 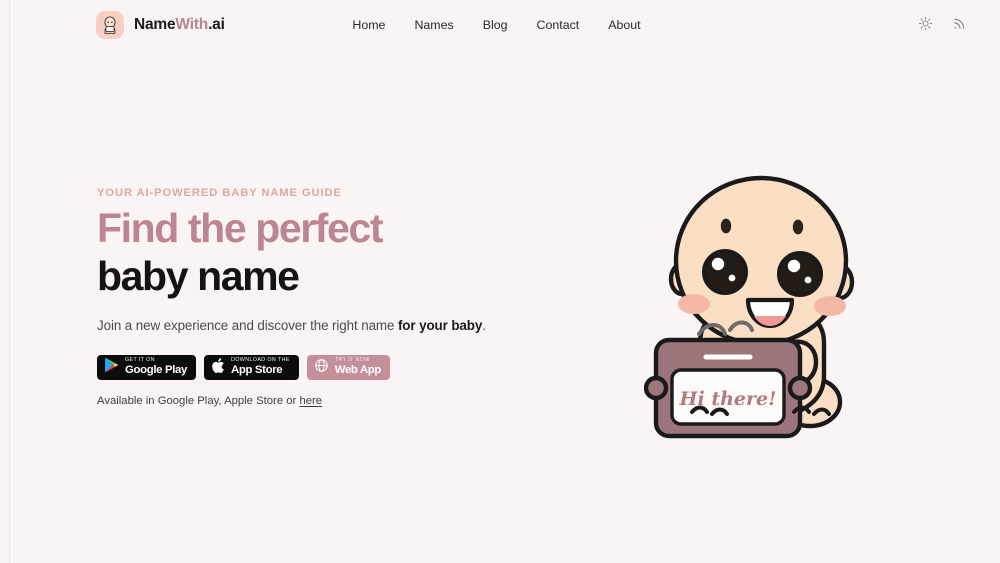 What do you see at coordinates (433, 25) in the screenshot?
I see `nav-item-names: Names` at bounding box center [433, 25].